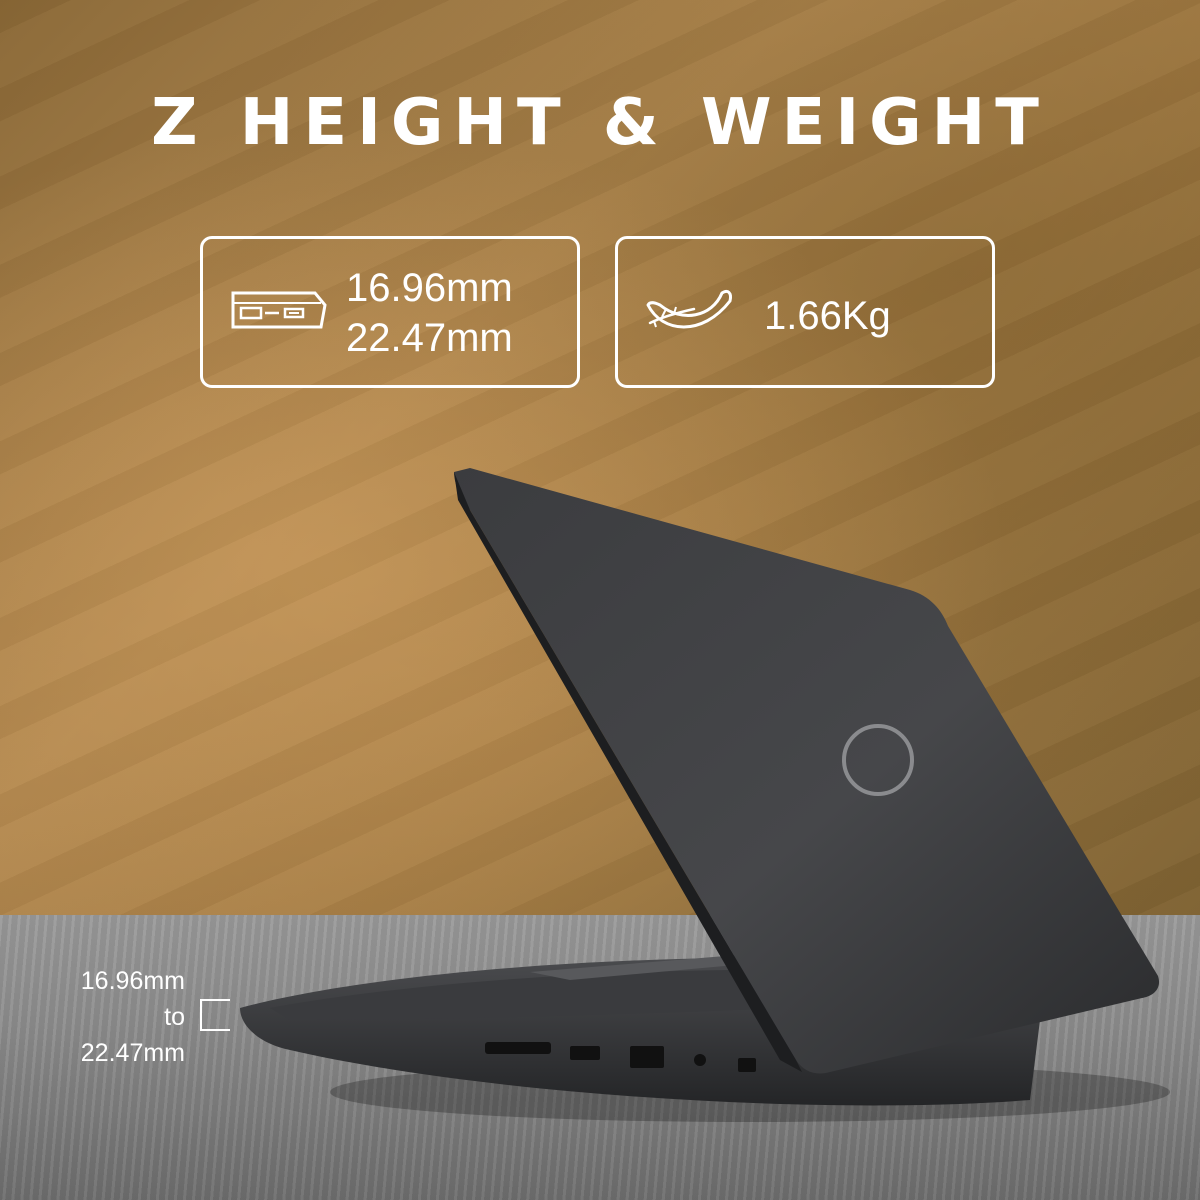 The image size is (1200, 1200). I want to click on weight-value: 1.66Kg, so click(827, 316).